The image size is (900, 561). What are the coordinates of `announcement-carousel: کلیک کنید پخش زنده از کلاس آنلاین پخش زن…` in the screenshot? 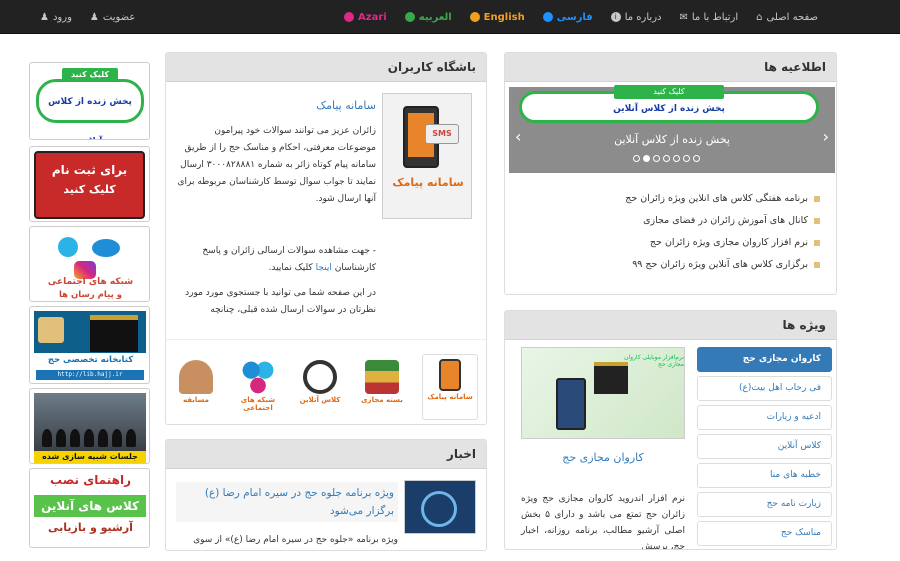 It's located at (672, 129).